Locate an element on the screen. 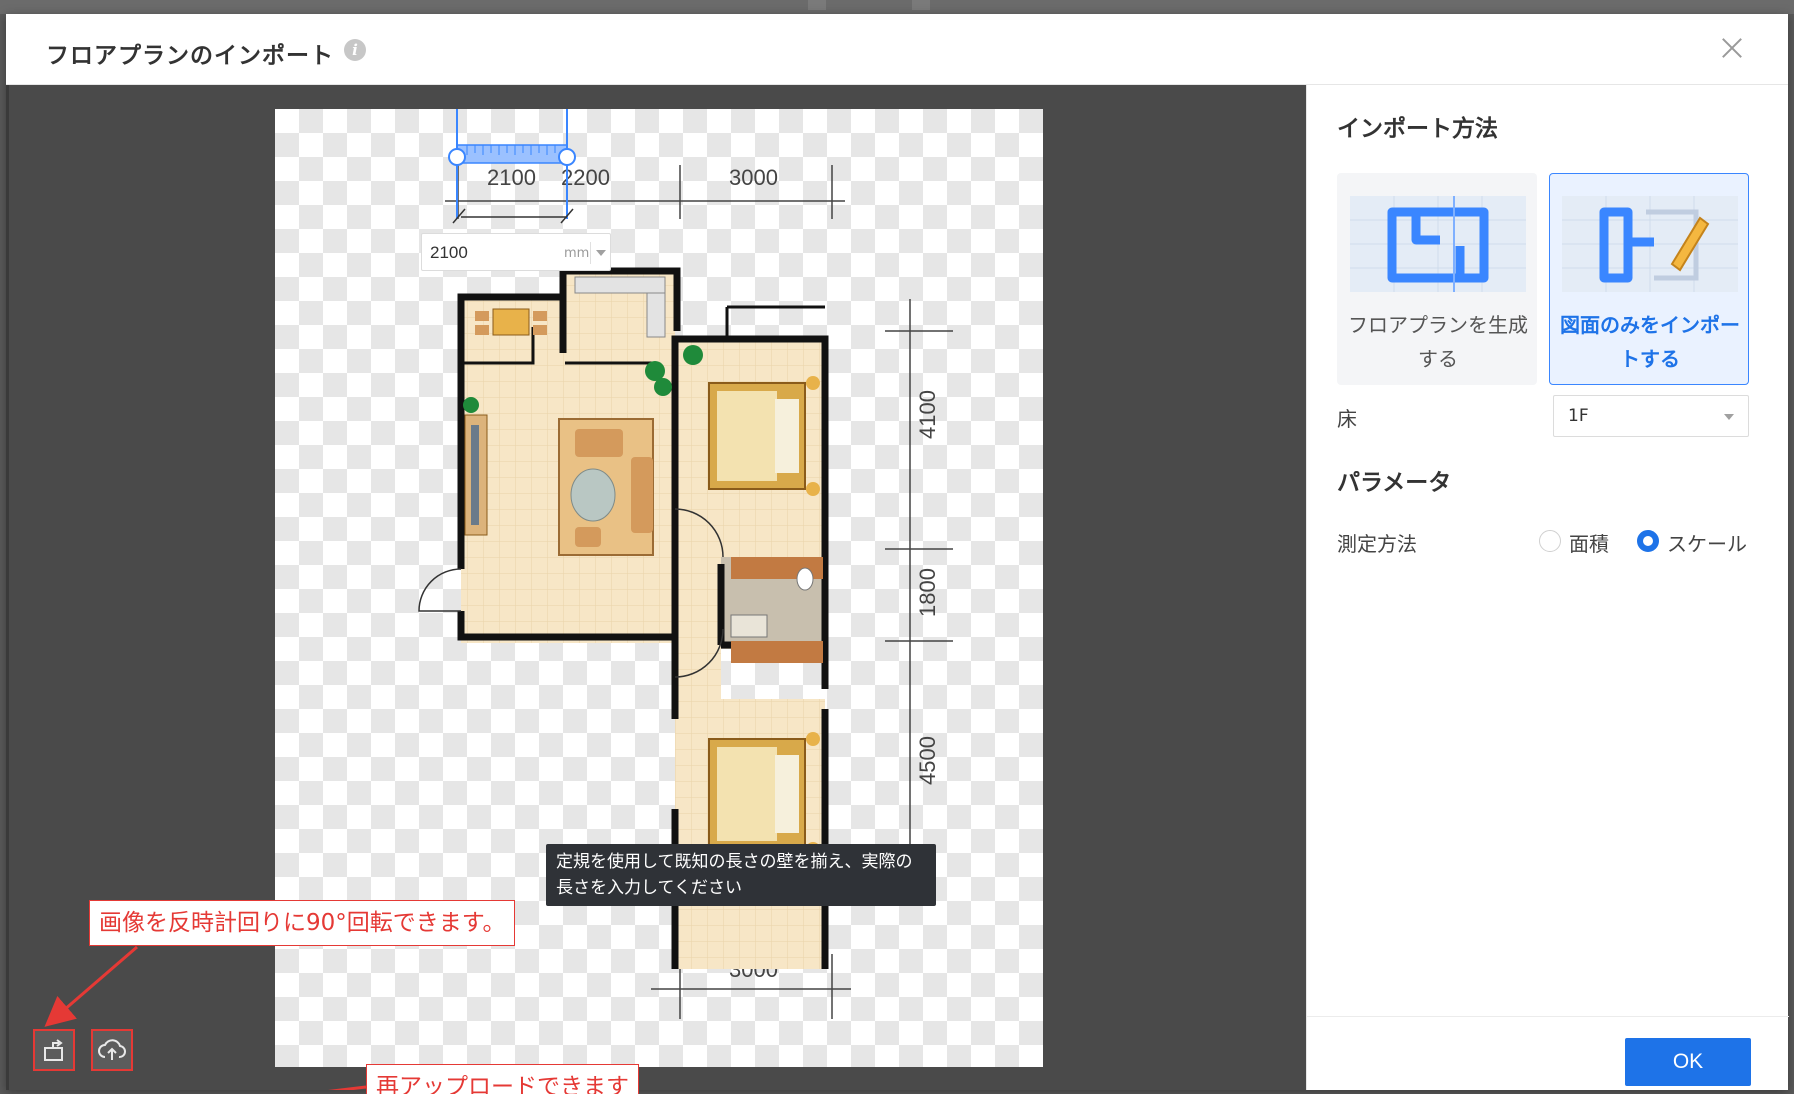 The image size is (1794, 1094). rotate-left-icon is located at coordinates (53, 1050).